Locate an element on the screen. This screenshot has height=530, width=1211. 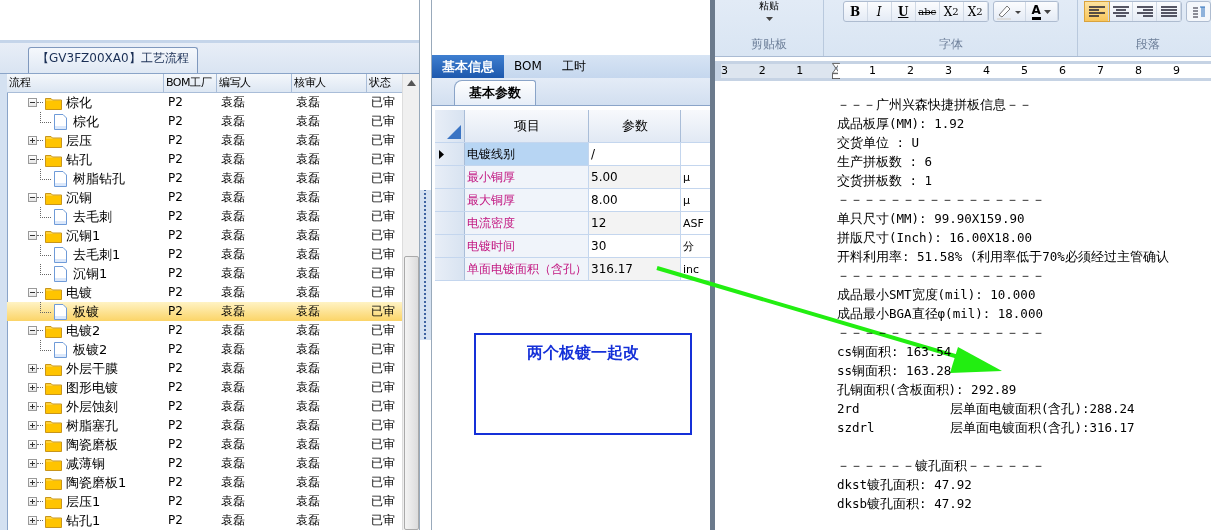
table-cell: 电流密度 is located at coordinates (527, 223).